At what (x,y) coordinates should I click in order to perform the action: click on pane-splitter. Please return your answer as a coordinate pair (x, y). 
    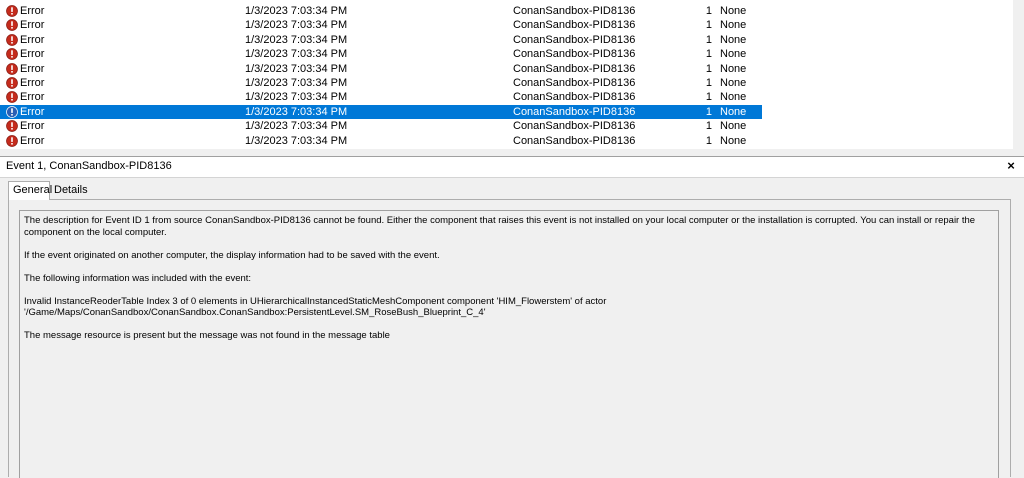
    Looking at the image, I should click on (512, 153).